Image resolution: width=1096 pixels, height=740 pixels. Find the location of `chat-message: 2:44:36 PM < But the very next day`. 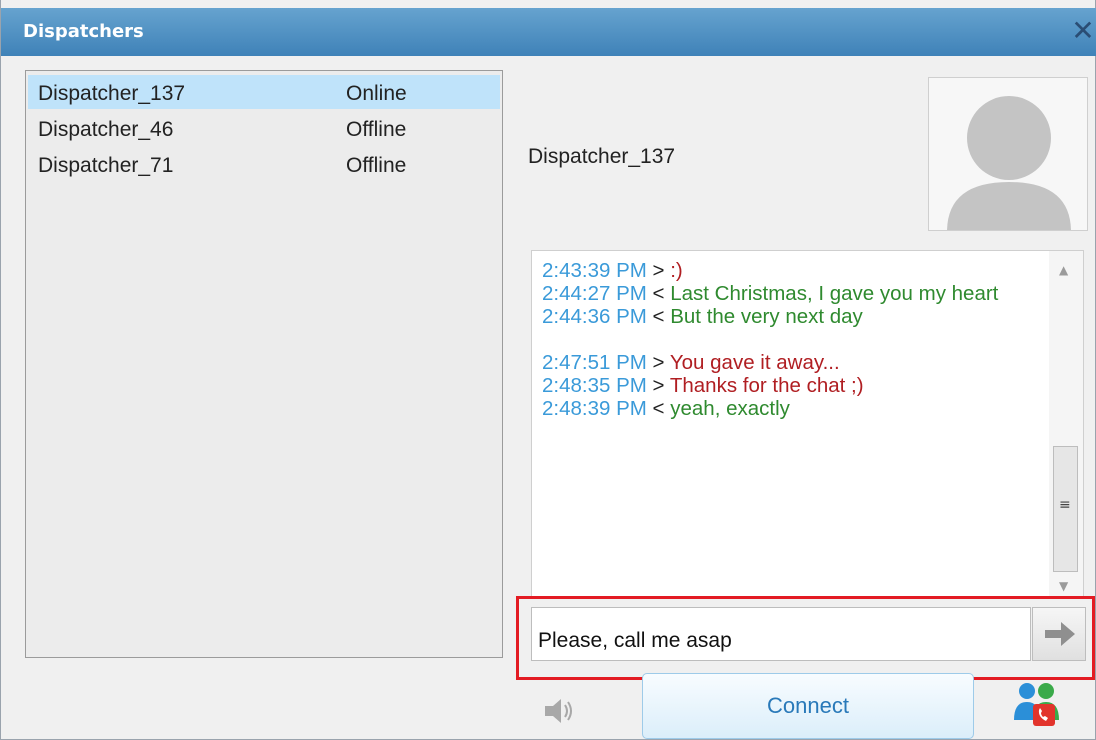

chat-message: 2:44:36 PM < But the very next day is located at coordinates (792, 316).